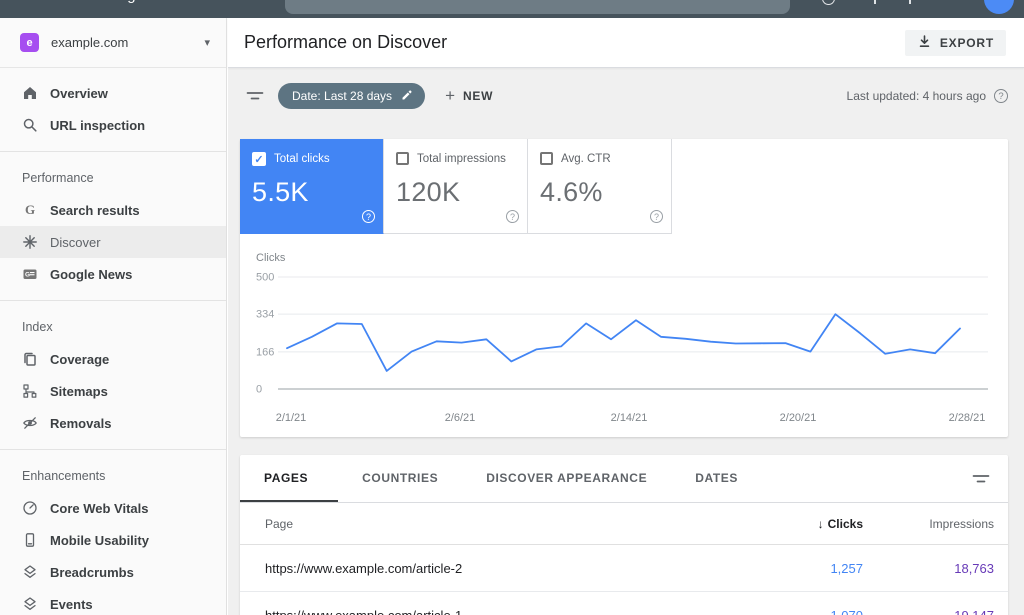 Image resolution: width=1024 pixels, height=615 pixels. What do you see at coordinates (629, 418) in the screenshot?
I see `svg-text: 2/14/21` at bounding box center [629, 418].